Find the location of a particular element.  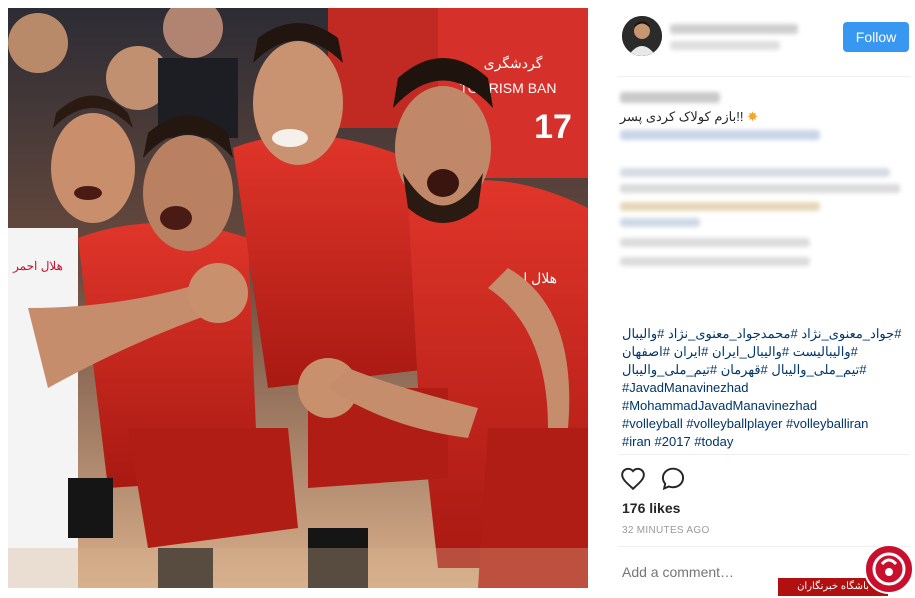

banner-text-fa: گردشگری is located at coordinates (513, 63).